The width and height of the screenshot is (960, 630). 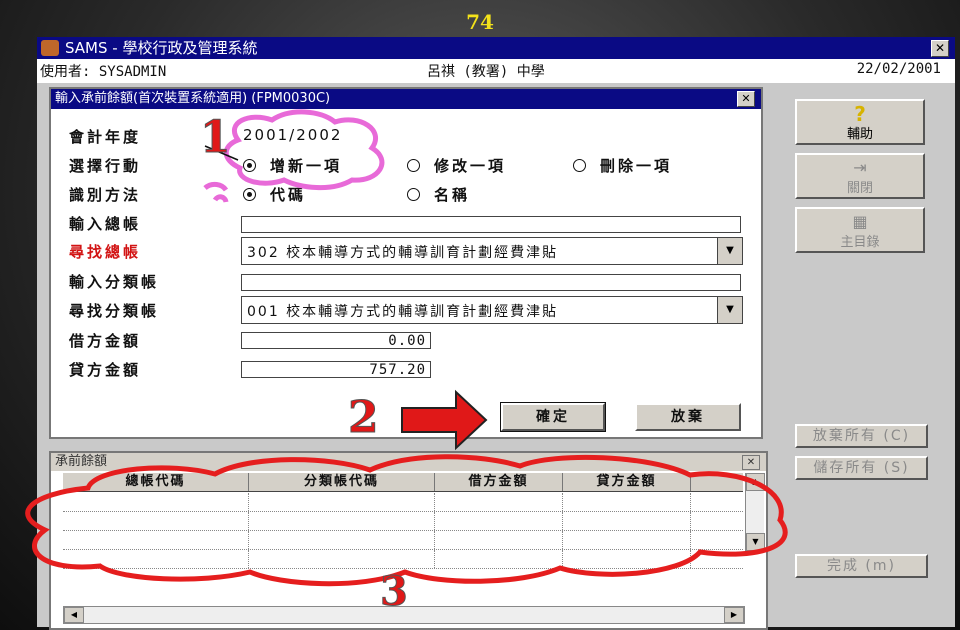 What do you see at coordinates (859, 134) in the screenshot?
I see `help-label: 輔助` at bounding box center [859, 134].